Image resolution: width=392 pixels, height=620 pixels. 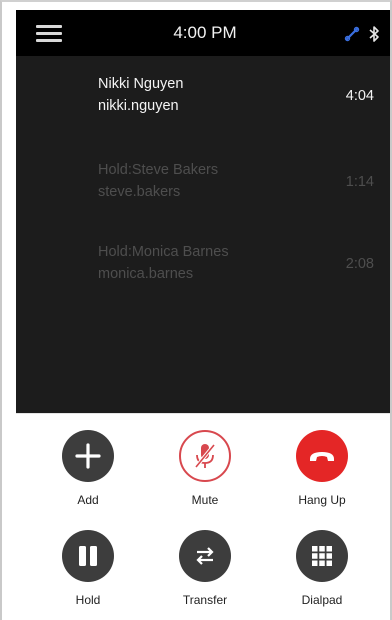 I want to click on phone-hangup-icon, so click(x=322, y=456).